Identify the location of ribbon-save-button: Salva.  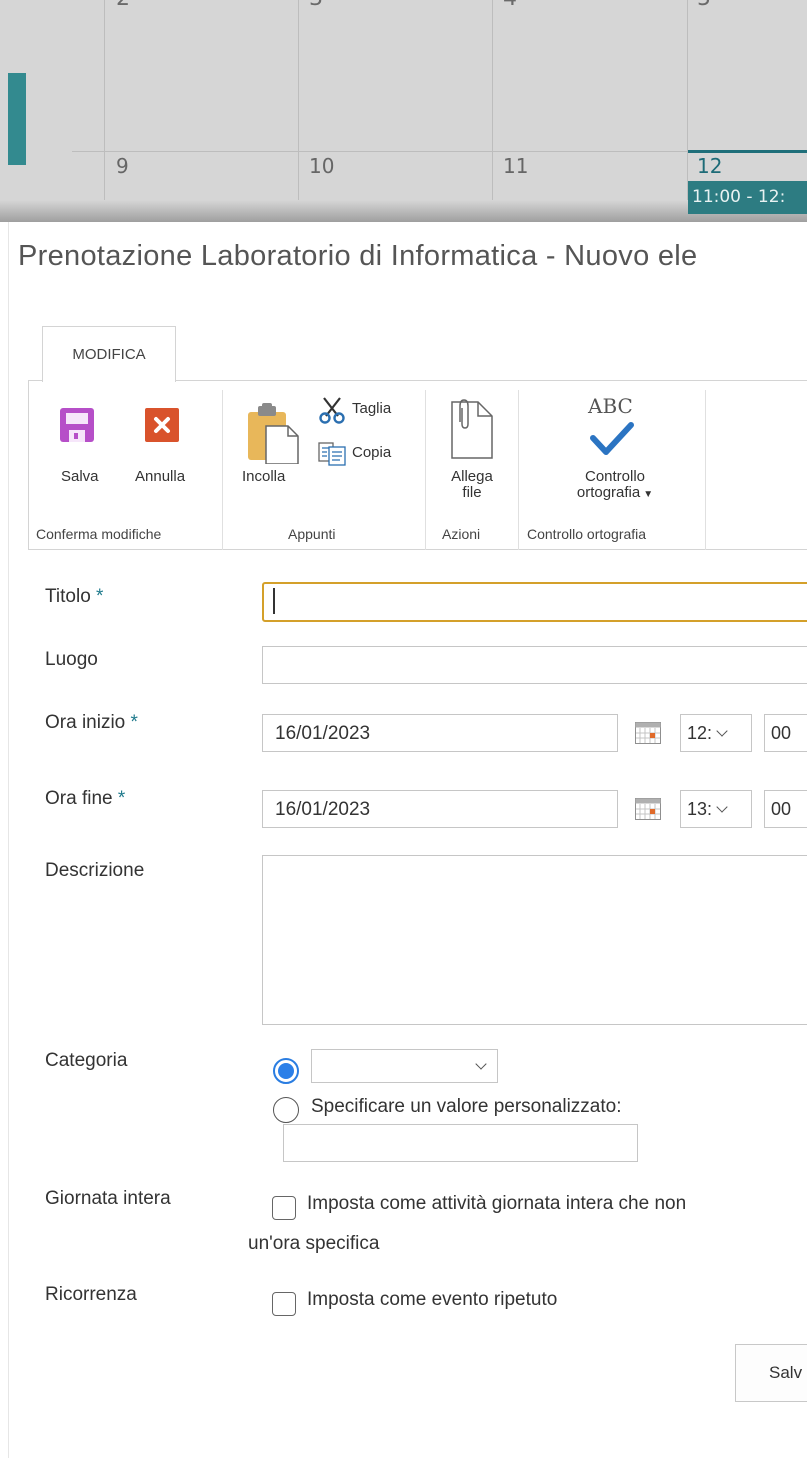
(77, 445).